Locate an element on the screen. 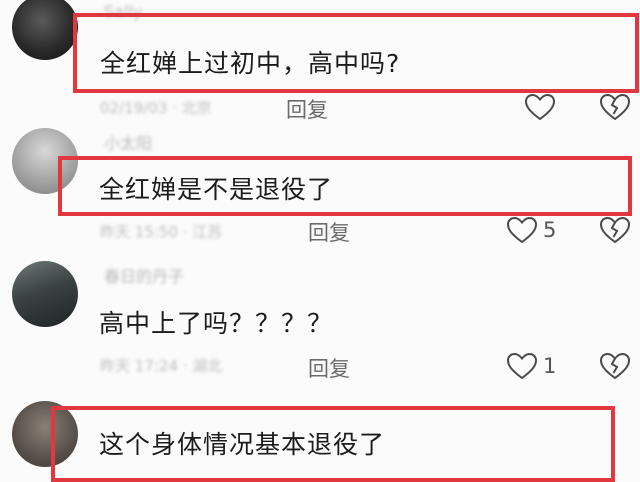 The width and height of the screenshot is (640, 482). comment-text: 全红婵是不是退役了 is located at coordinates (216, 189).